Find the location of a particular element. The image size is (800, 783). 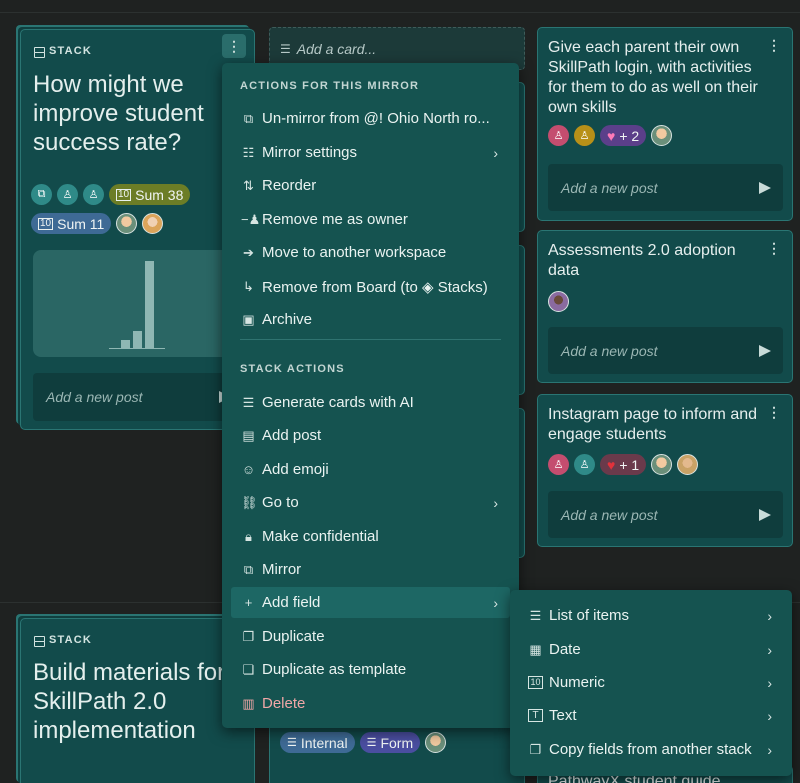

menu-item-generate-ai: ☰ Generate cards with AI is located at coordinates (370, 402).